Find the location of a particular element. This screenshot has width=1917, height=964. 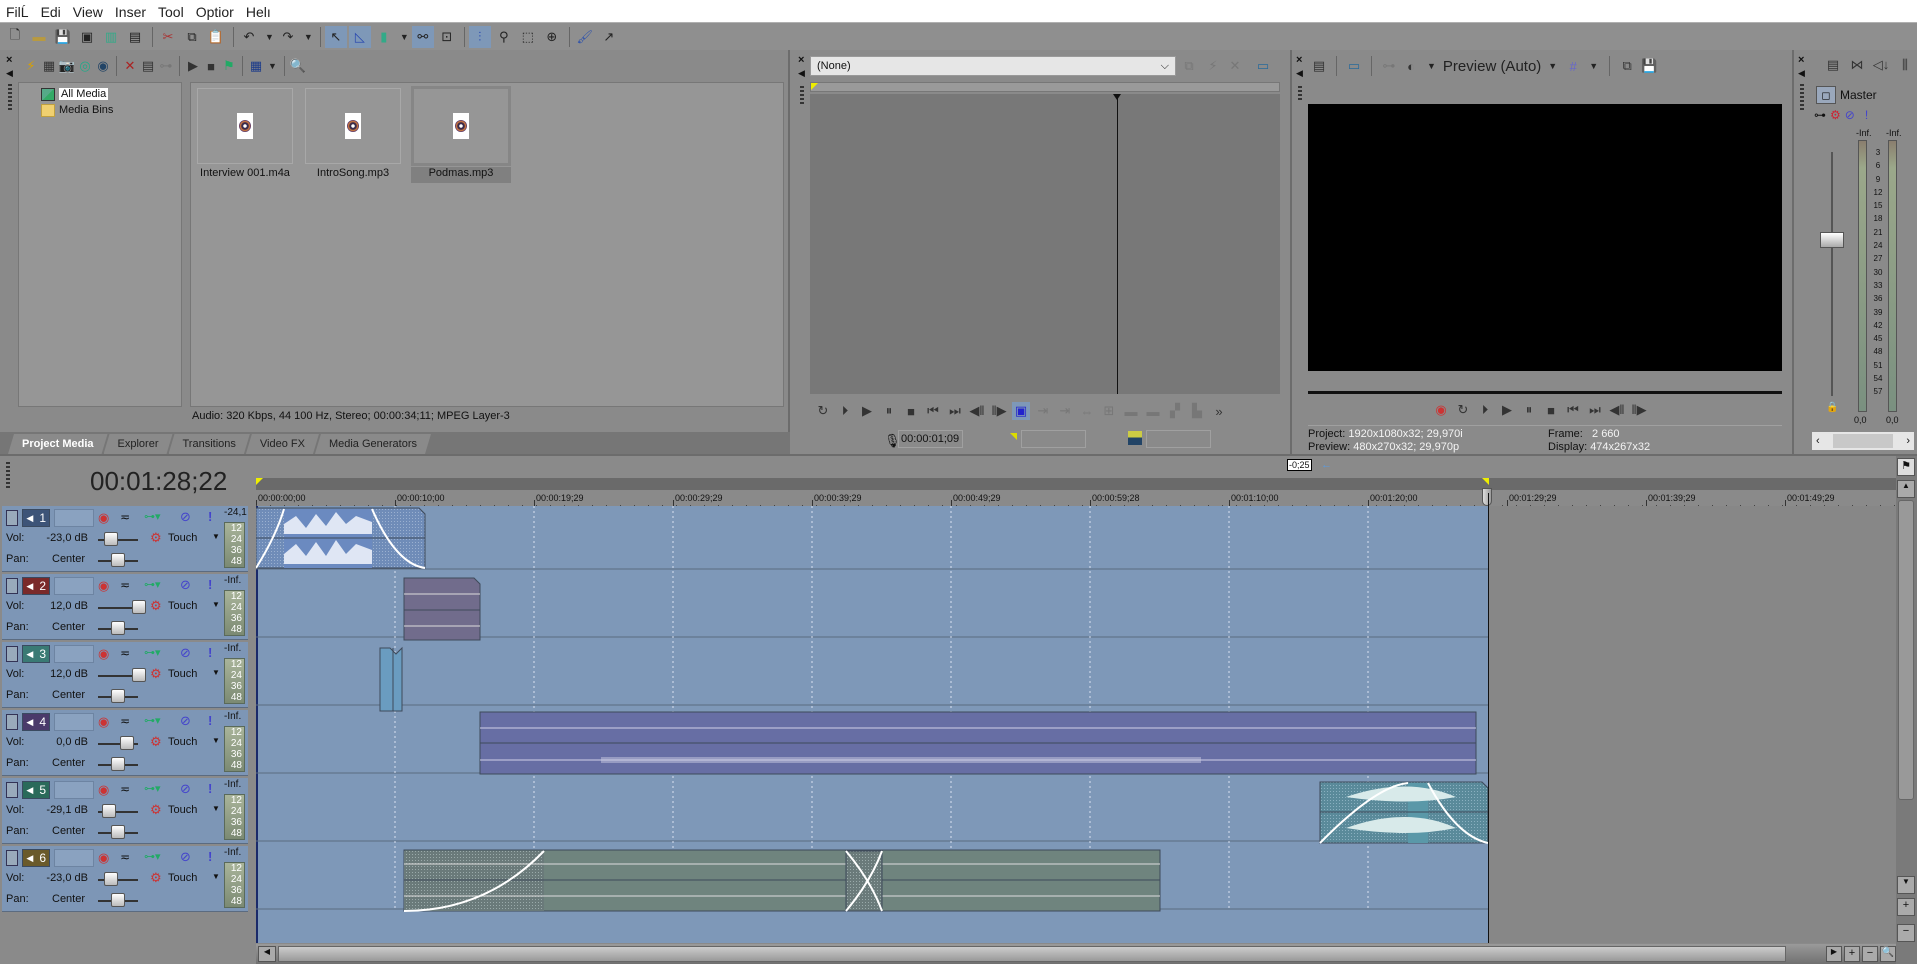

split-dropdown-icon: ▼ is located at coordinates (1431, 66).